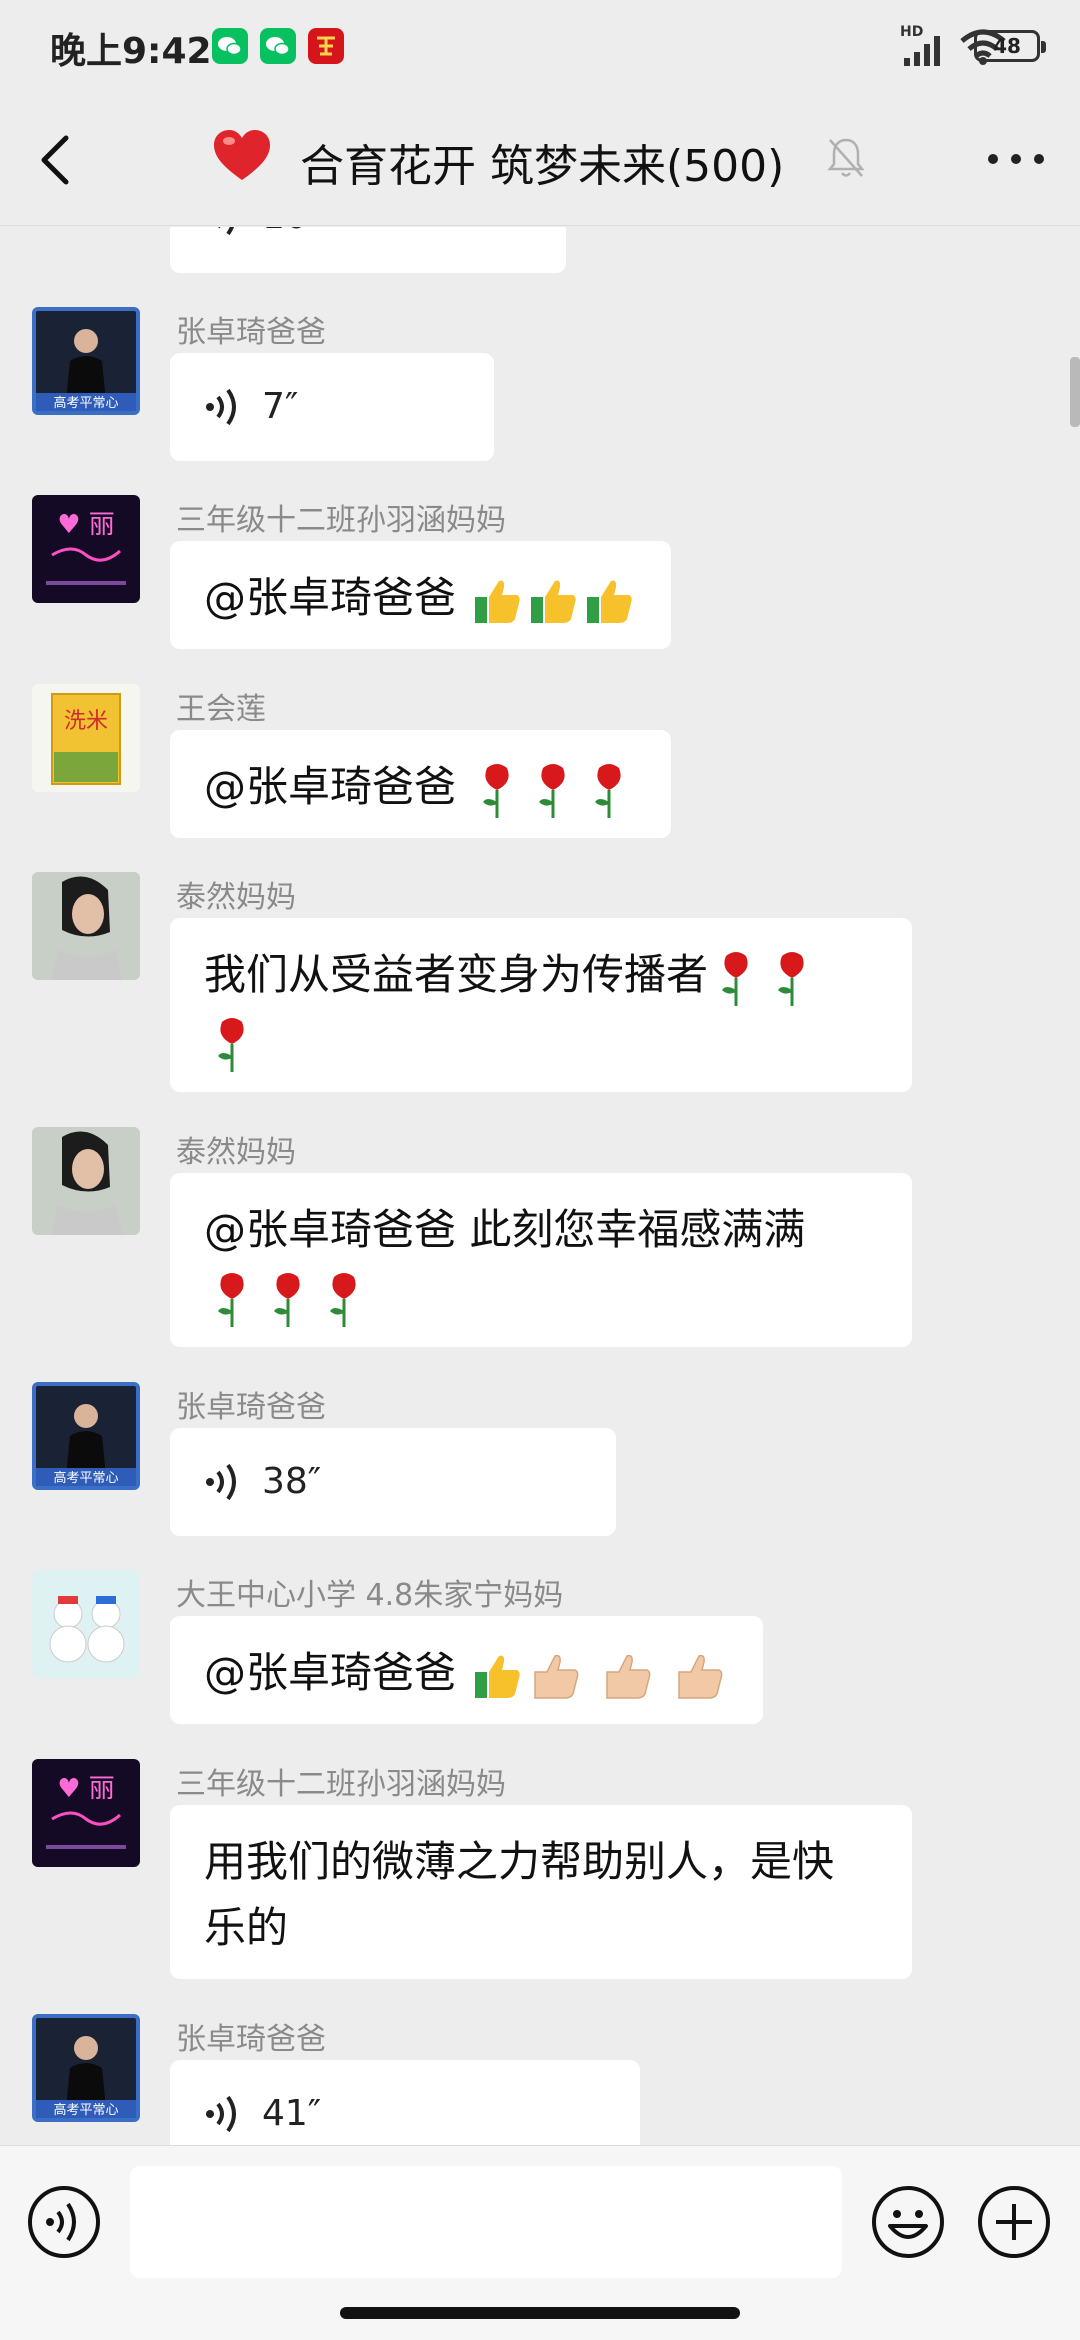 Image resolution: width=1080 pixels, height=2340 pixels. I want to click on voice-input-icon, so click(64, 2222).